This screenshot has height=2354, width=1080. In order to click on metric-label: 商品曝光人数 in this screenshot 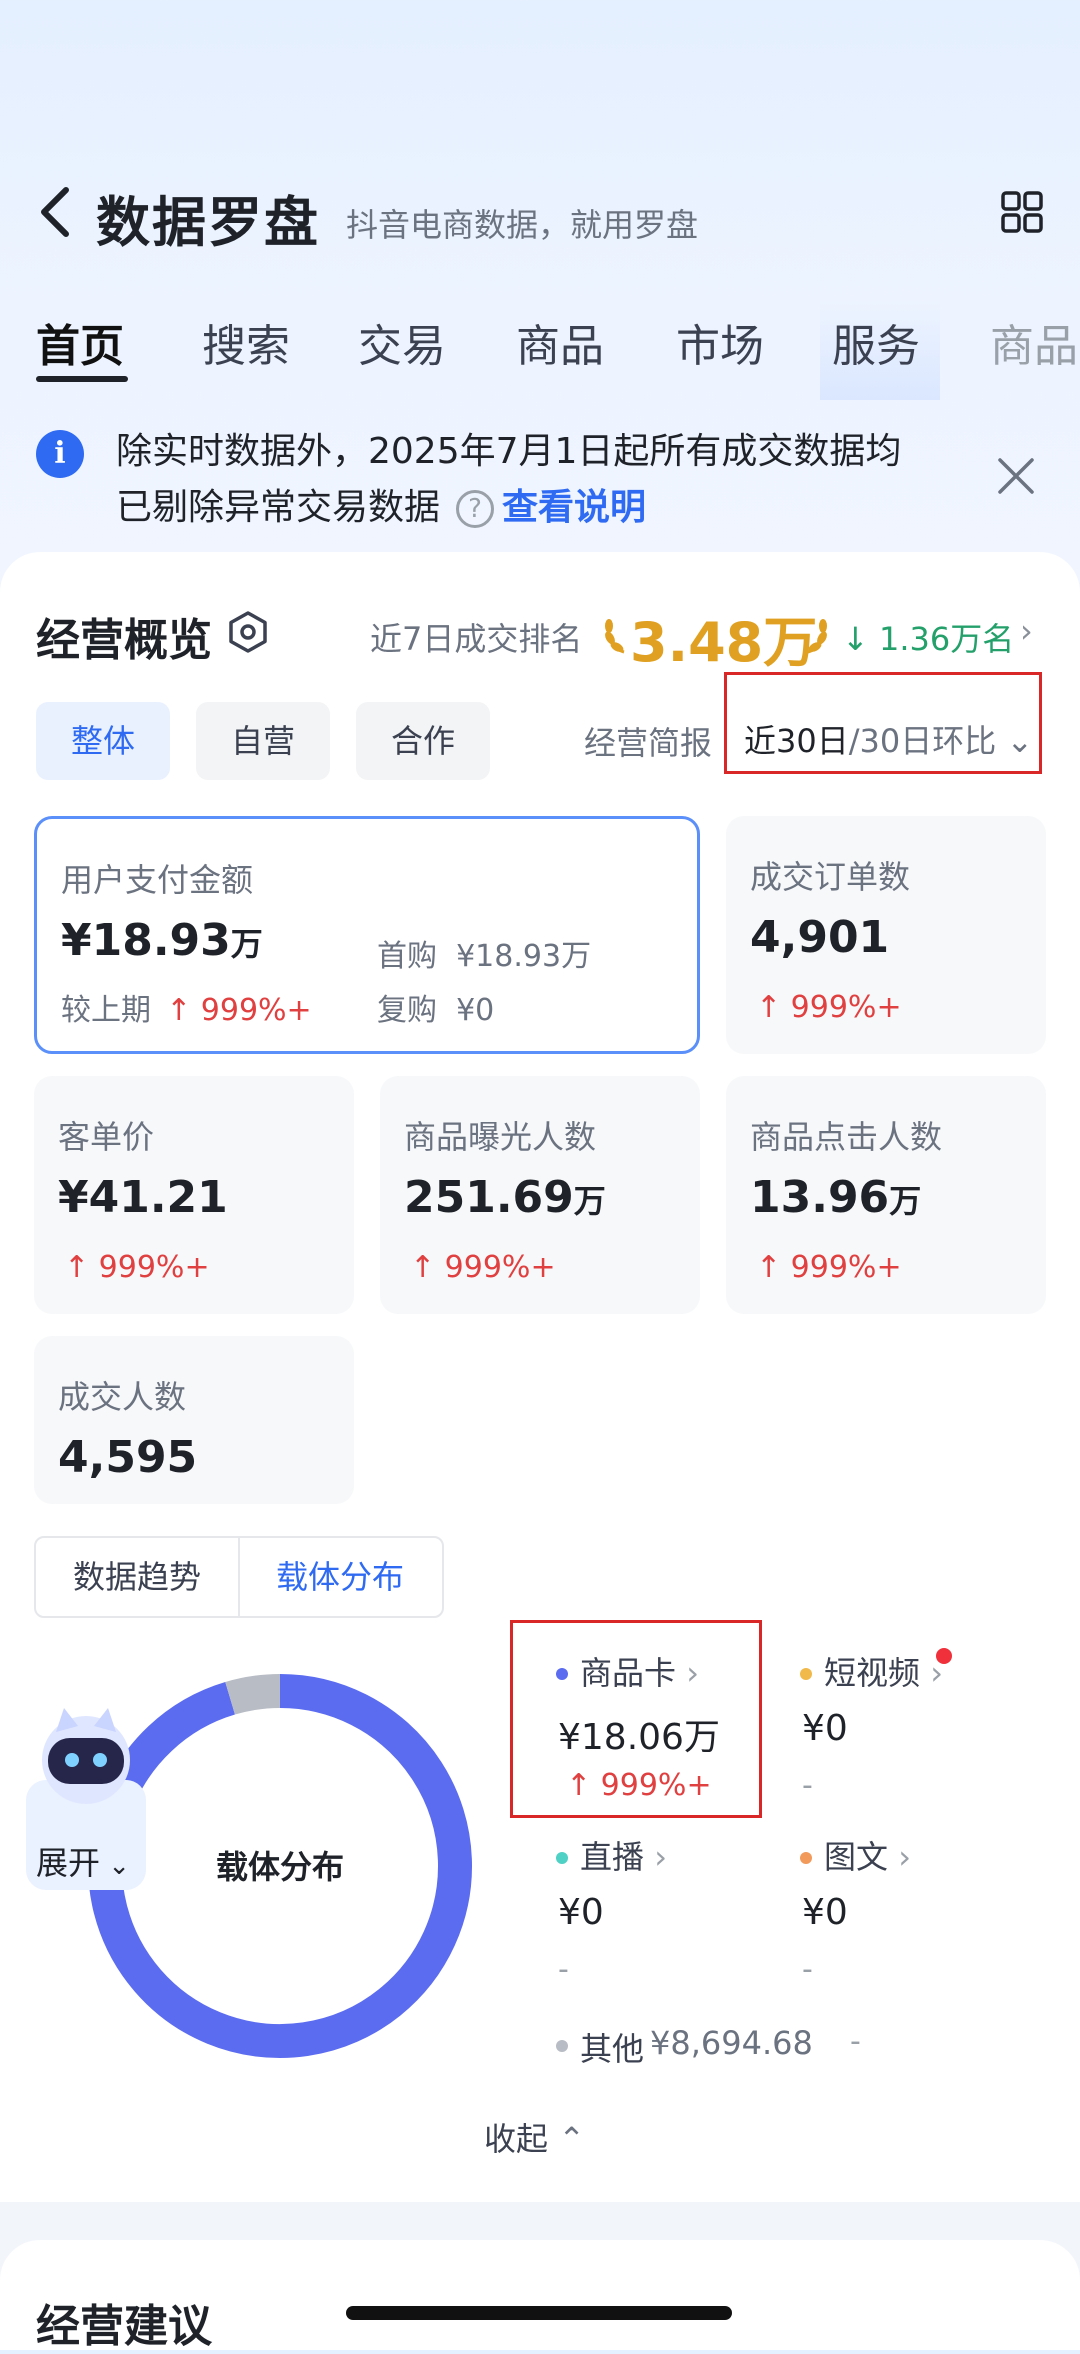, I will do `click(500, 1137)`.